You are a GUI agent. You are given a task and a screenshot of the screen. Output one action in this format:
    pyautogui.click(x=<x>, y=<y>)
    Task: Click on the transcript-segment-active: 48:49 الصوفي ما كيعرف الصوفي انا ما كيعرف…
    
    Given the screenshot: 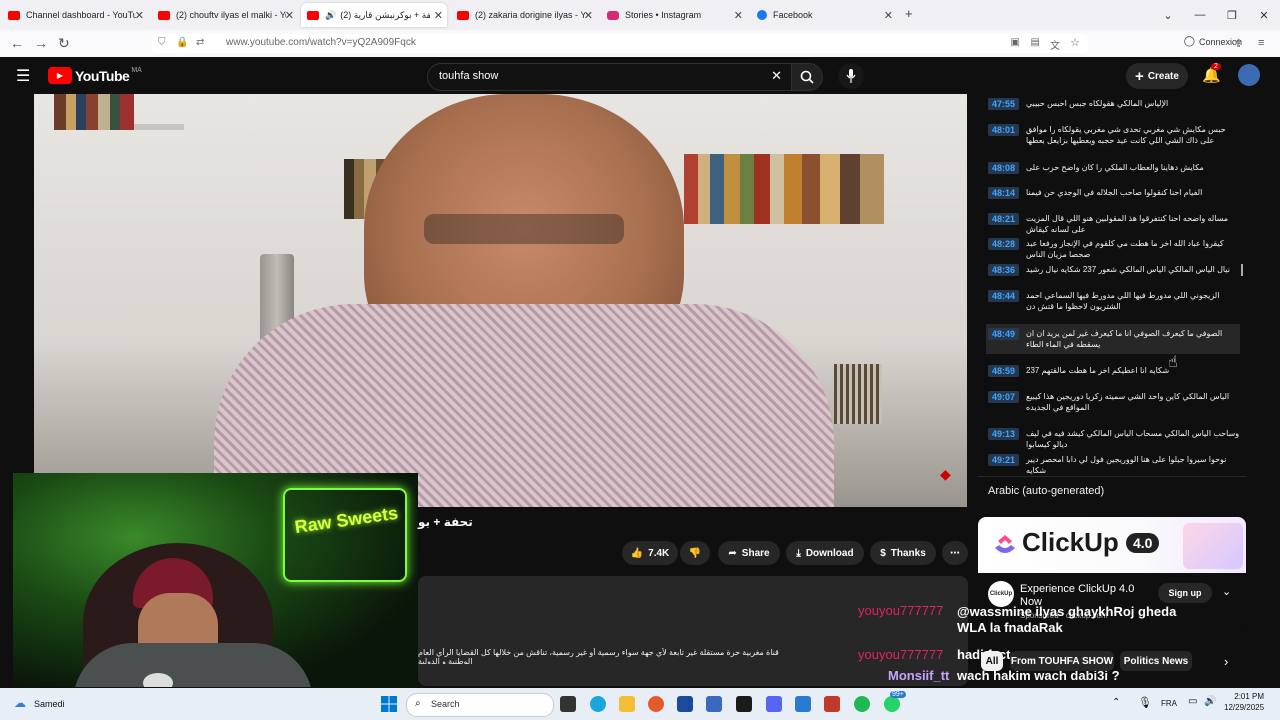 What is the action you would take?
    pyautogui.click(x=1113, y=339)
    